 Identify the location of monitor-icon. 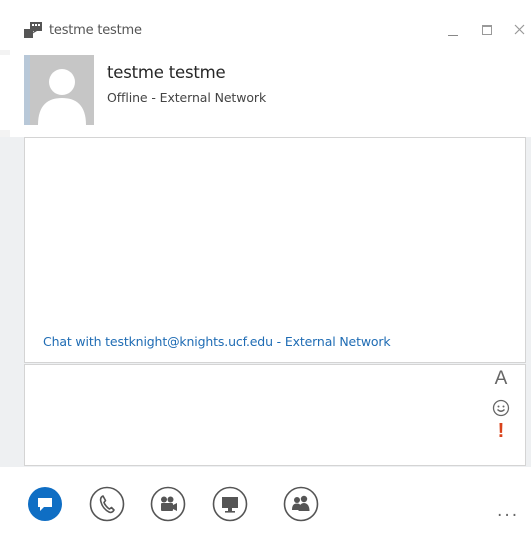
(230, 504).